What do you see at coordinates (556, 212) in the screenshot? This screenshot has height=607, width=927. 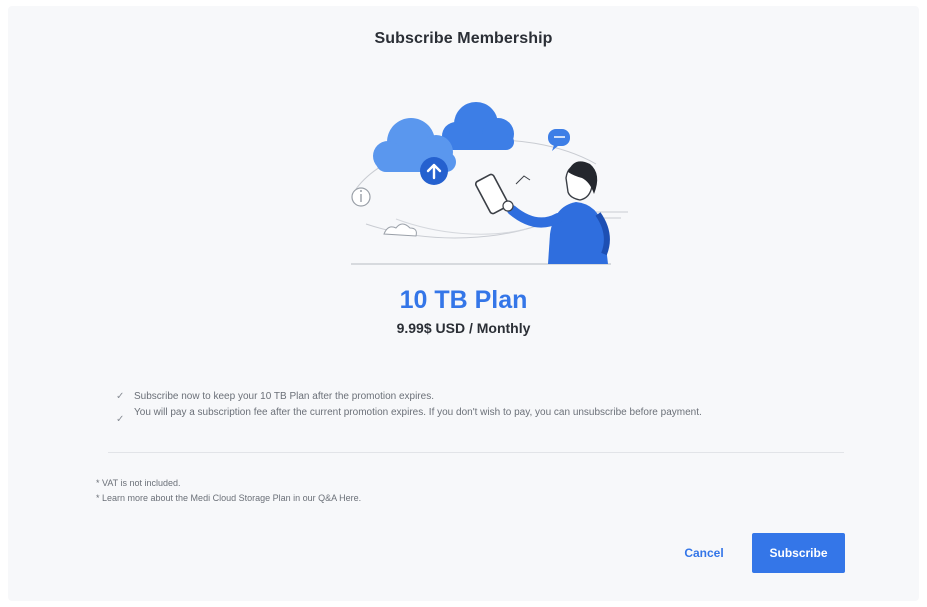 I see `person-figure` at bounding box center [556, 212].